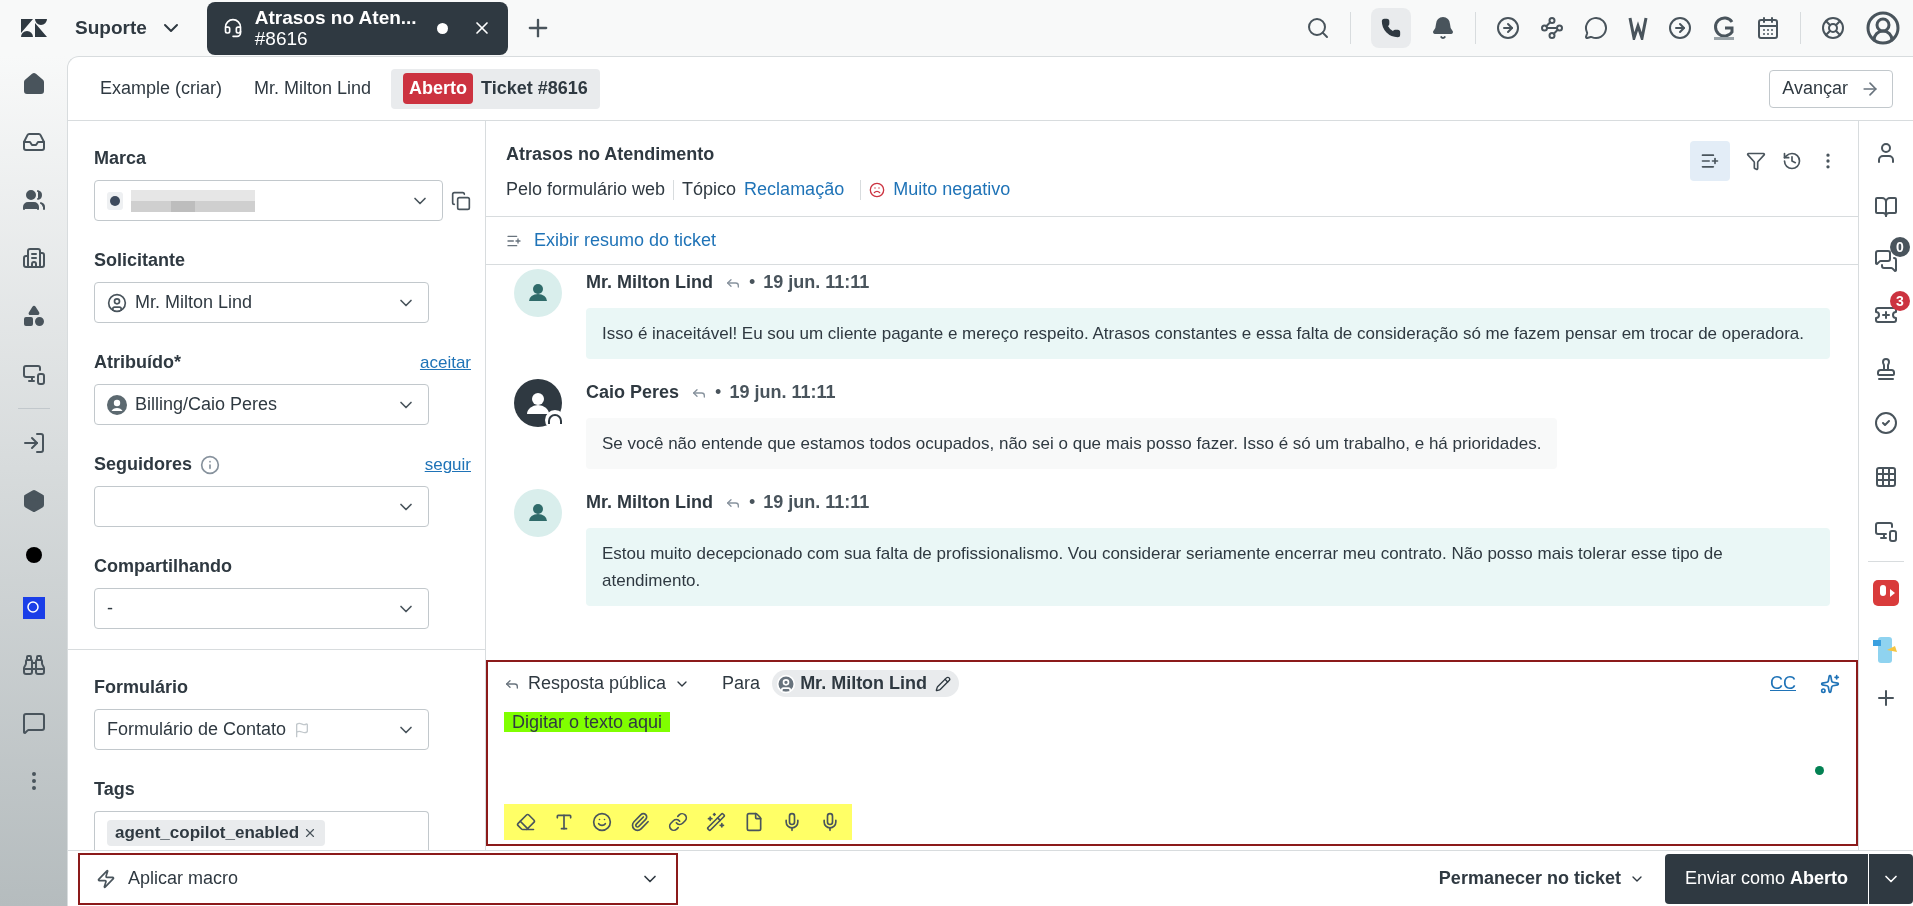  Describe the element at coordinates (232, 28) in the screenshot. I see `headset-icon` at that location.